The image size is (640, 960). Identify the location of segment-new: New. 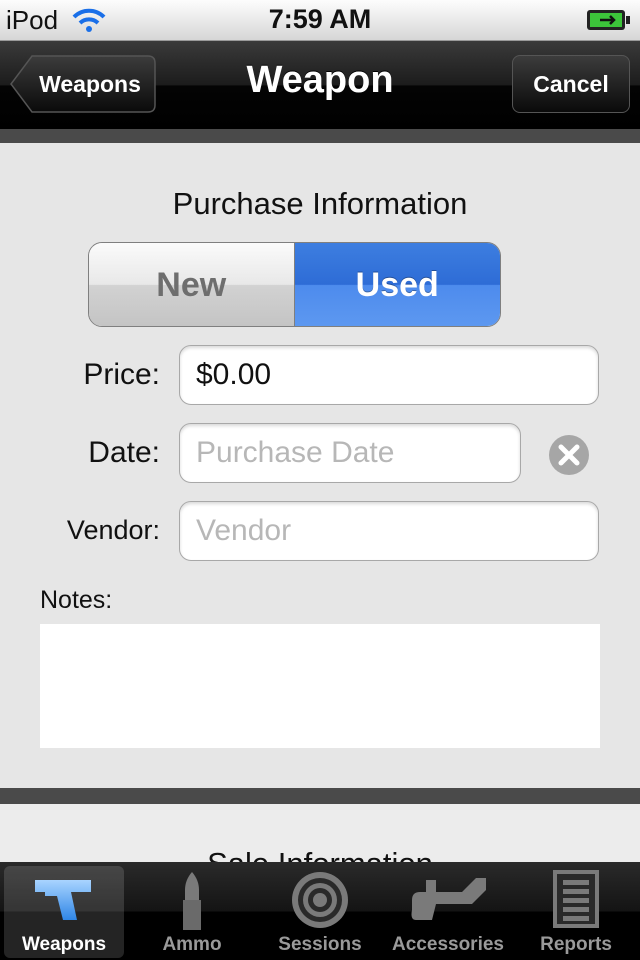
(192, 284).